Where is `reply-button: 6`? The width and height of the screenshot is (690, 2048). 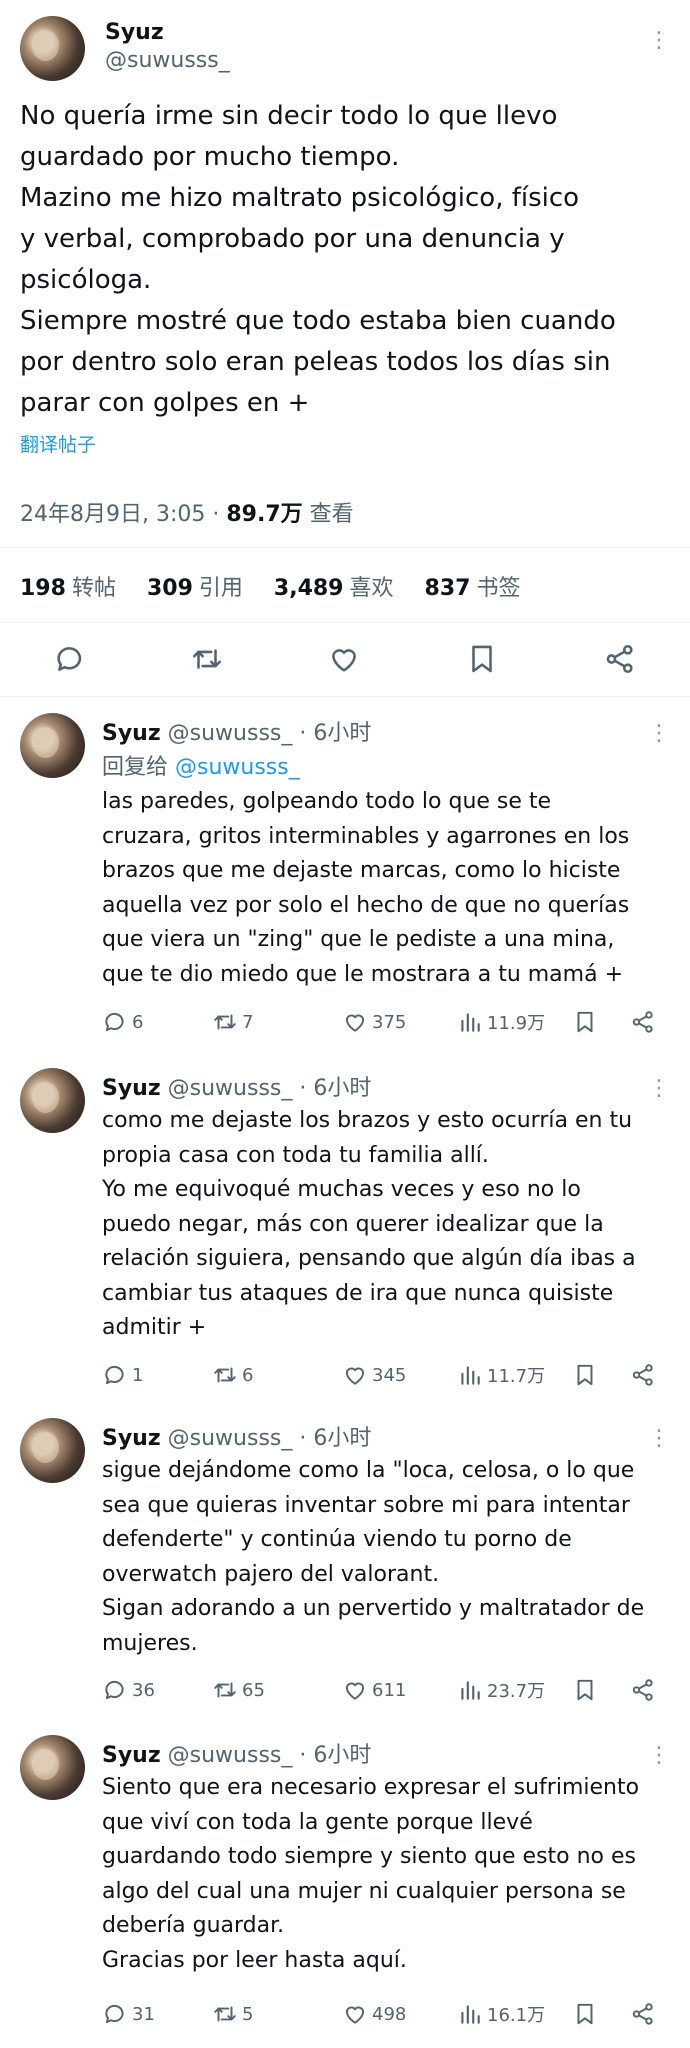
reply-button: 6 is located at coordinates (122, 1022).